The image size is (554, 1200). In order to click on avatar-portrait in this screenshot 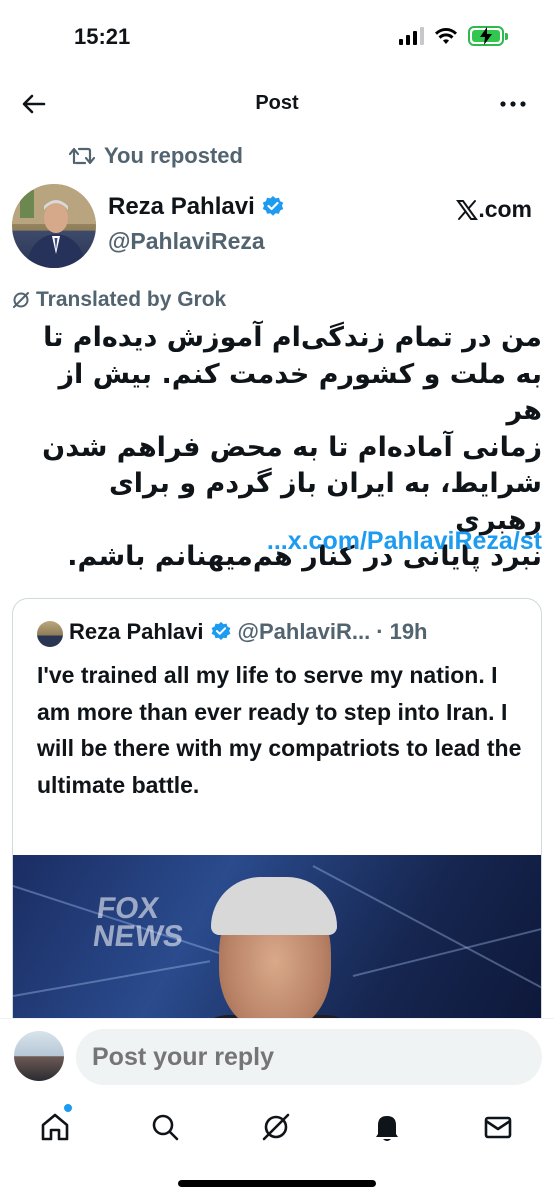, I will do `click(54, 226)`.